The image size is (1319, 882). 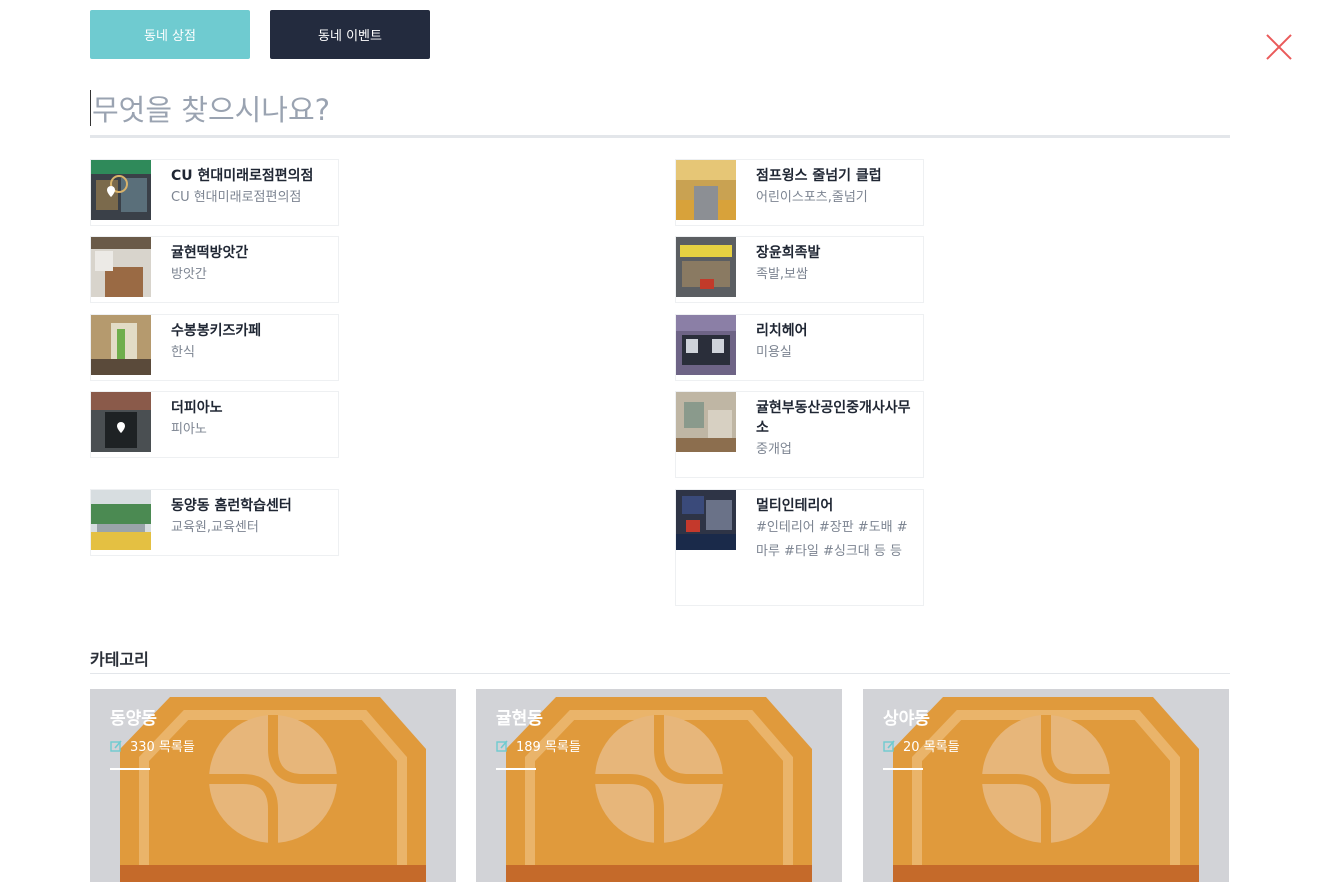 What do you see at coordinates (931, 747) in the screenshot?
I see `category-count-label: 20 목록들` at bounding box center [931, 747].